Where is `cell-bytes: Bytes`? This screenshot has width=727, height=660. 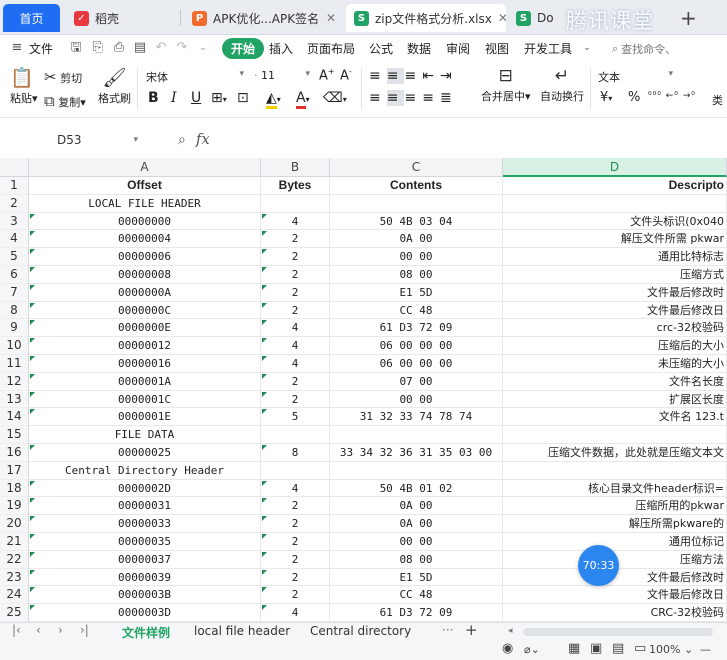
cell-bytes: Bytes is located at coordinates (295, 186).